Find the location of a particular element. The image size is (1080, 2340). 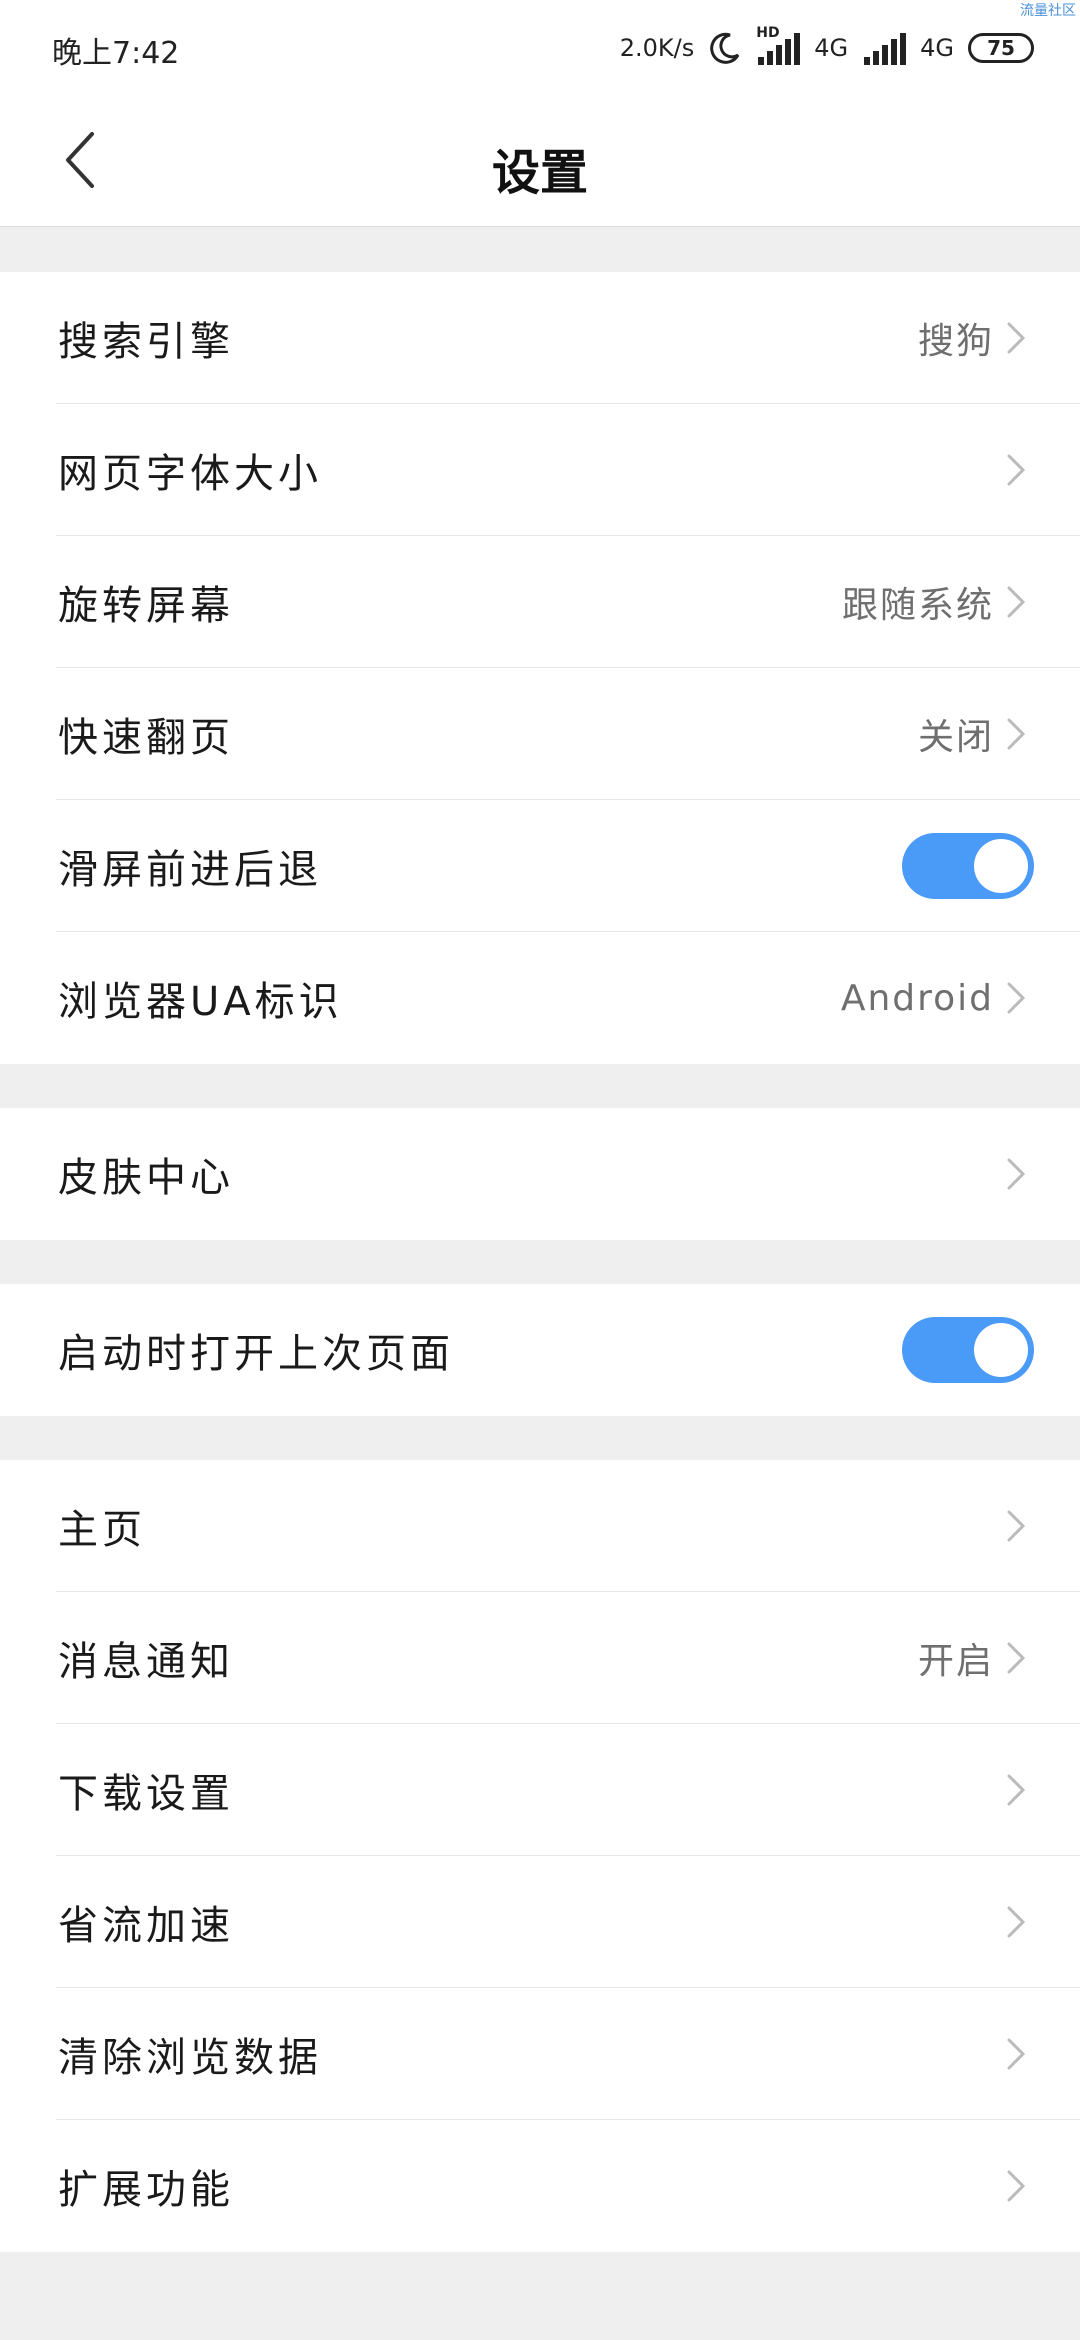

row-restore-last-page: 启动时打开上次页面 is located at coordinates (540, 1350).